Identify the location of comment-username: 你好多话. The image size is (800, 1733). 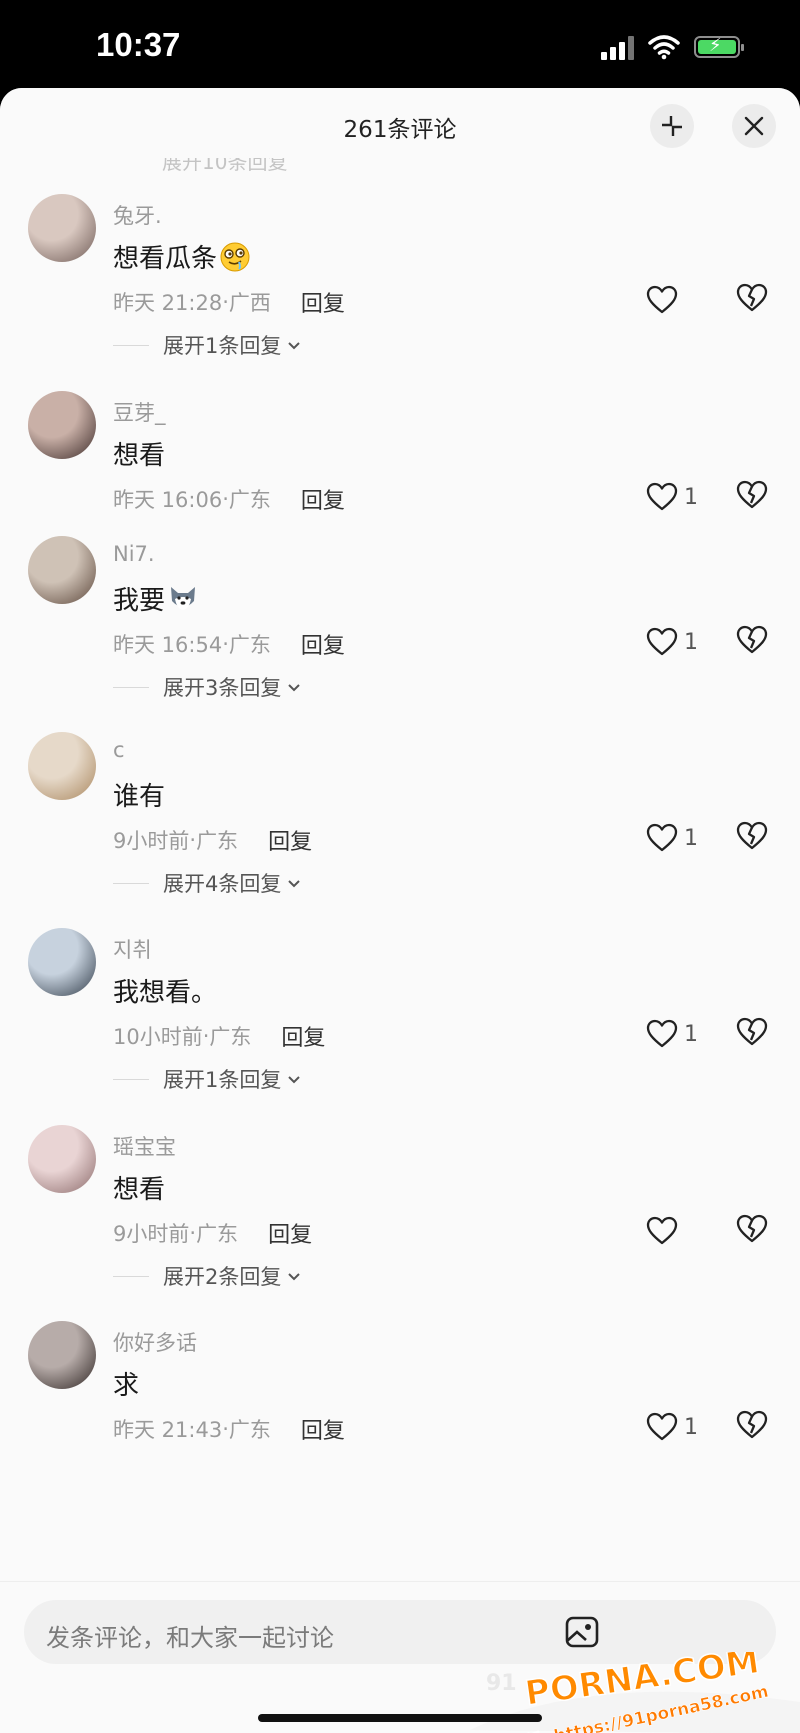
(155, 1342).